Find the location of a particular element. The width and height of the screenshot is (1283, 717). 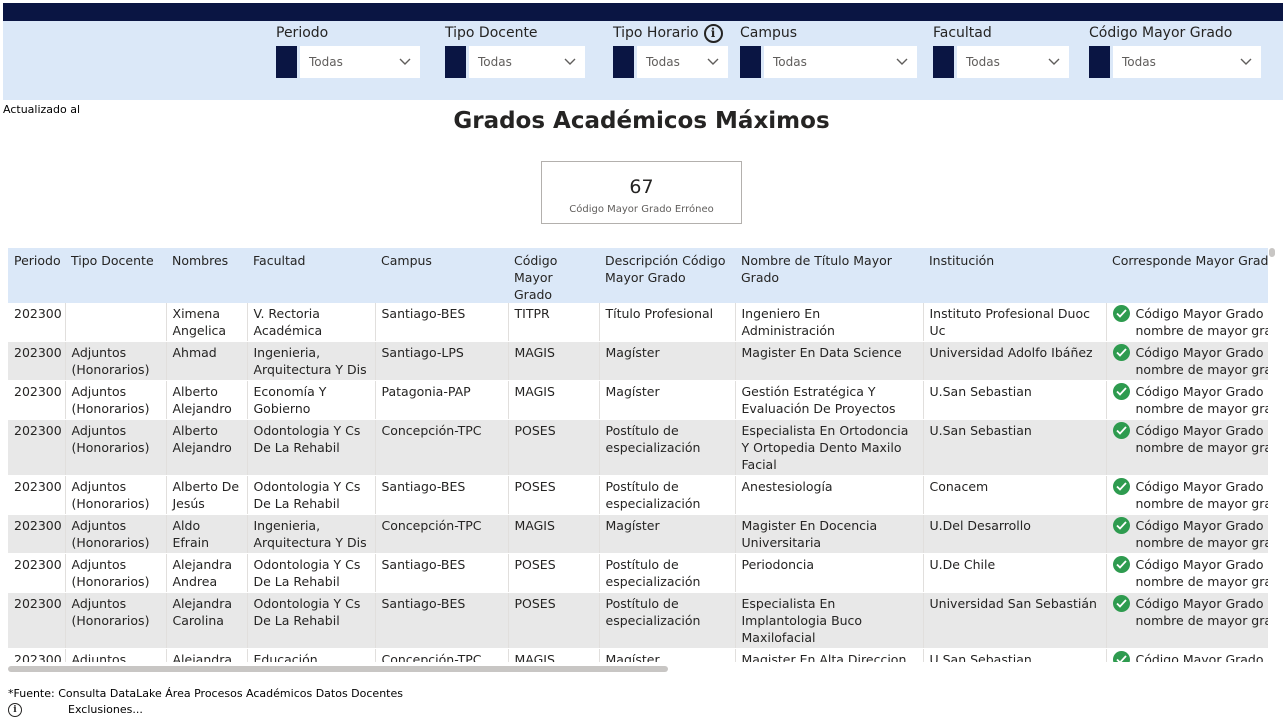

cell-facultad: Ingenieria, Arquitectura Y Dis is located at coordinates (311, 361).